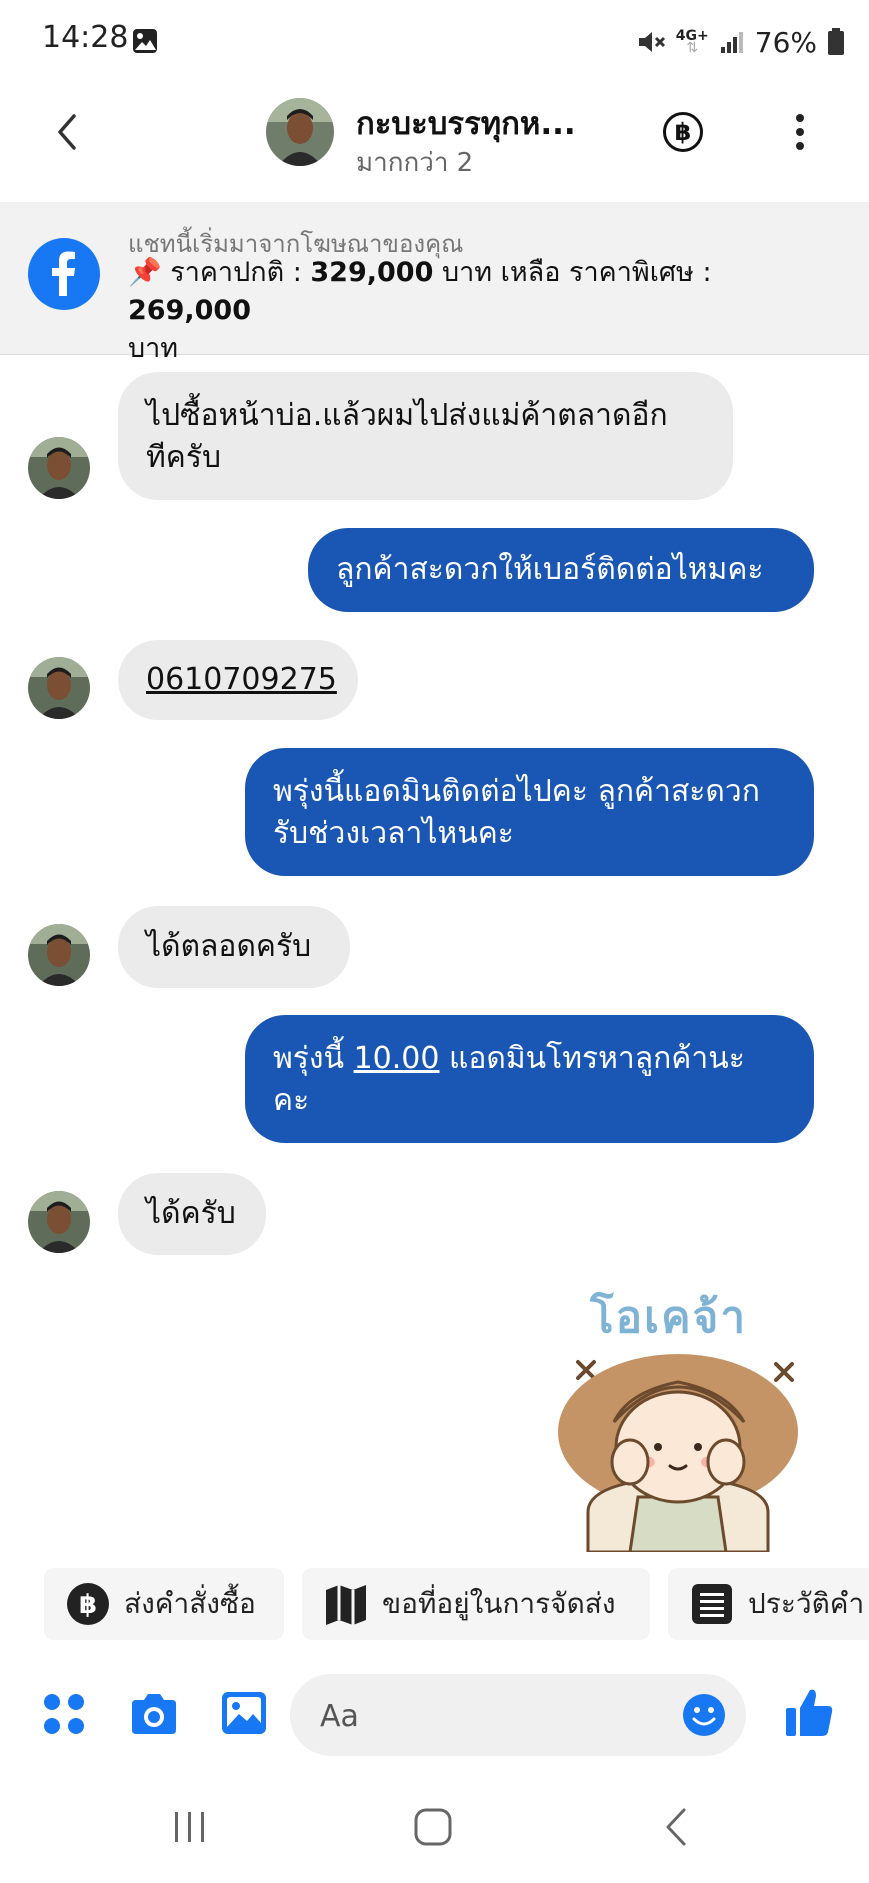  I want to click on message-text: คะ, so click(291, 1100).